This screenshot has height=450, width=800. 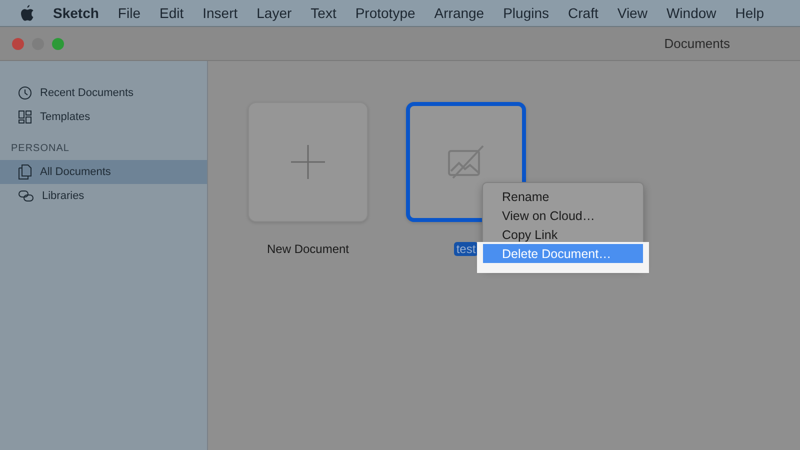 I want to click on window-title: Documents, so click(x=697, y=43).